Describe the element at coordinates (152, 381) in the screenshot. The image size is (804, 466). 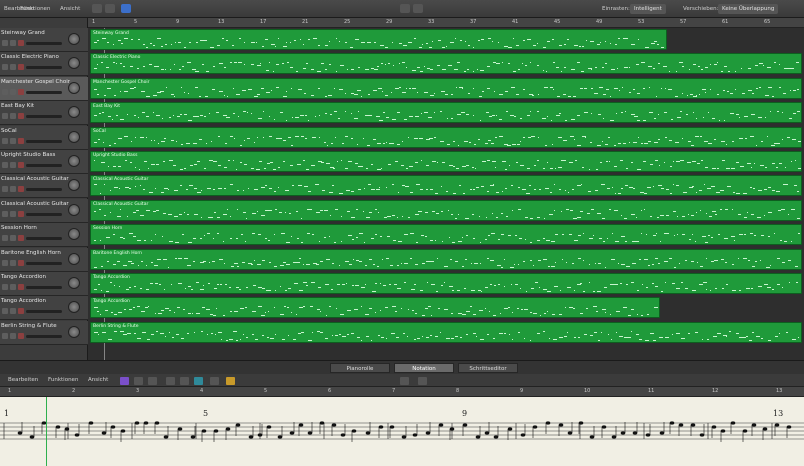
I see `list-icon` at that location.